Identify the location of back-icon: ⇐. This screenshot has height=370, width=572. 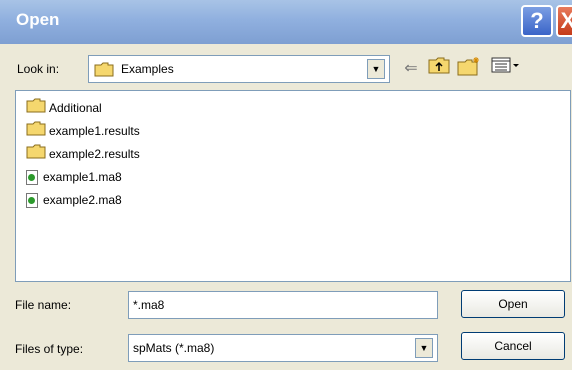
(411, 69).